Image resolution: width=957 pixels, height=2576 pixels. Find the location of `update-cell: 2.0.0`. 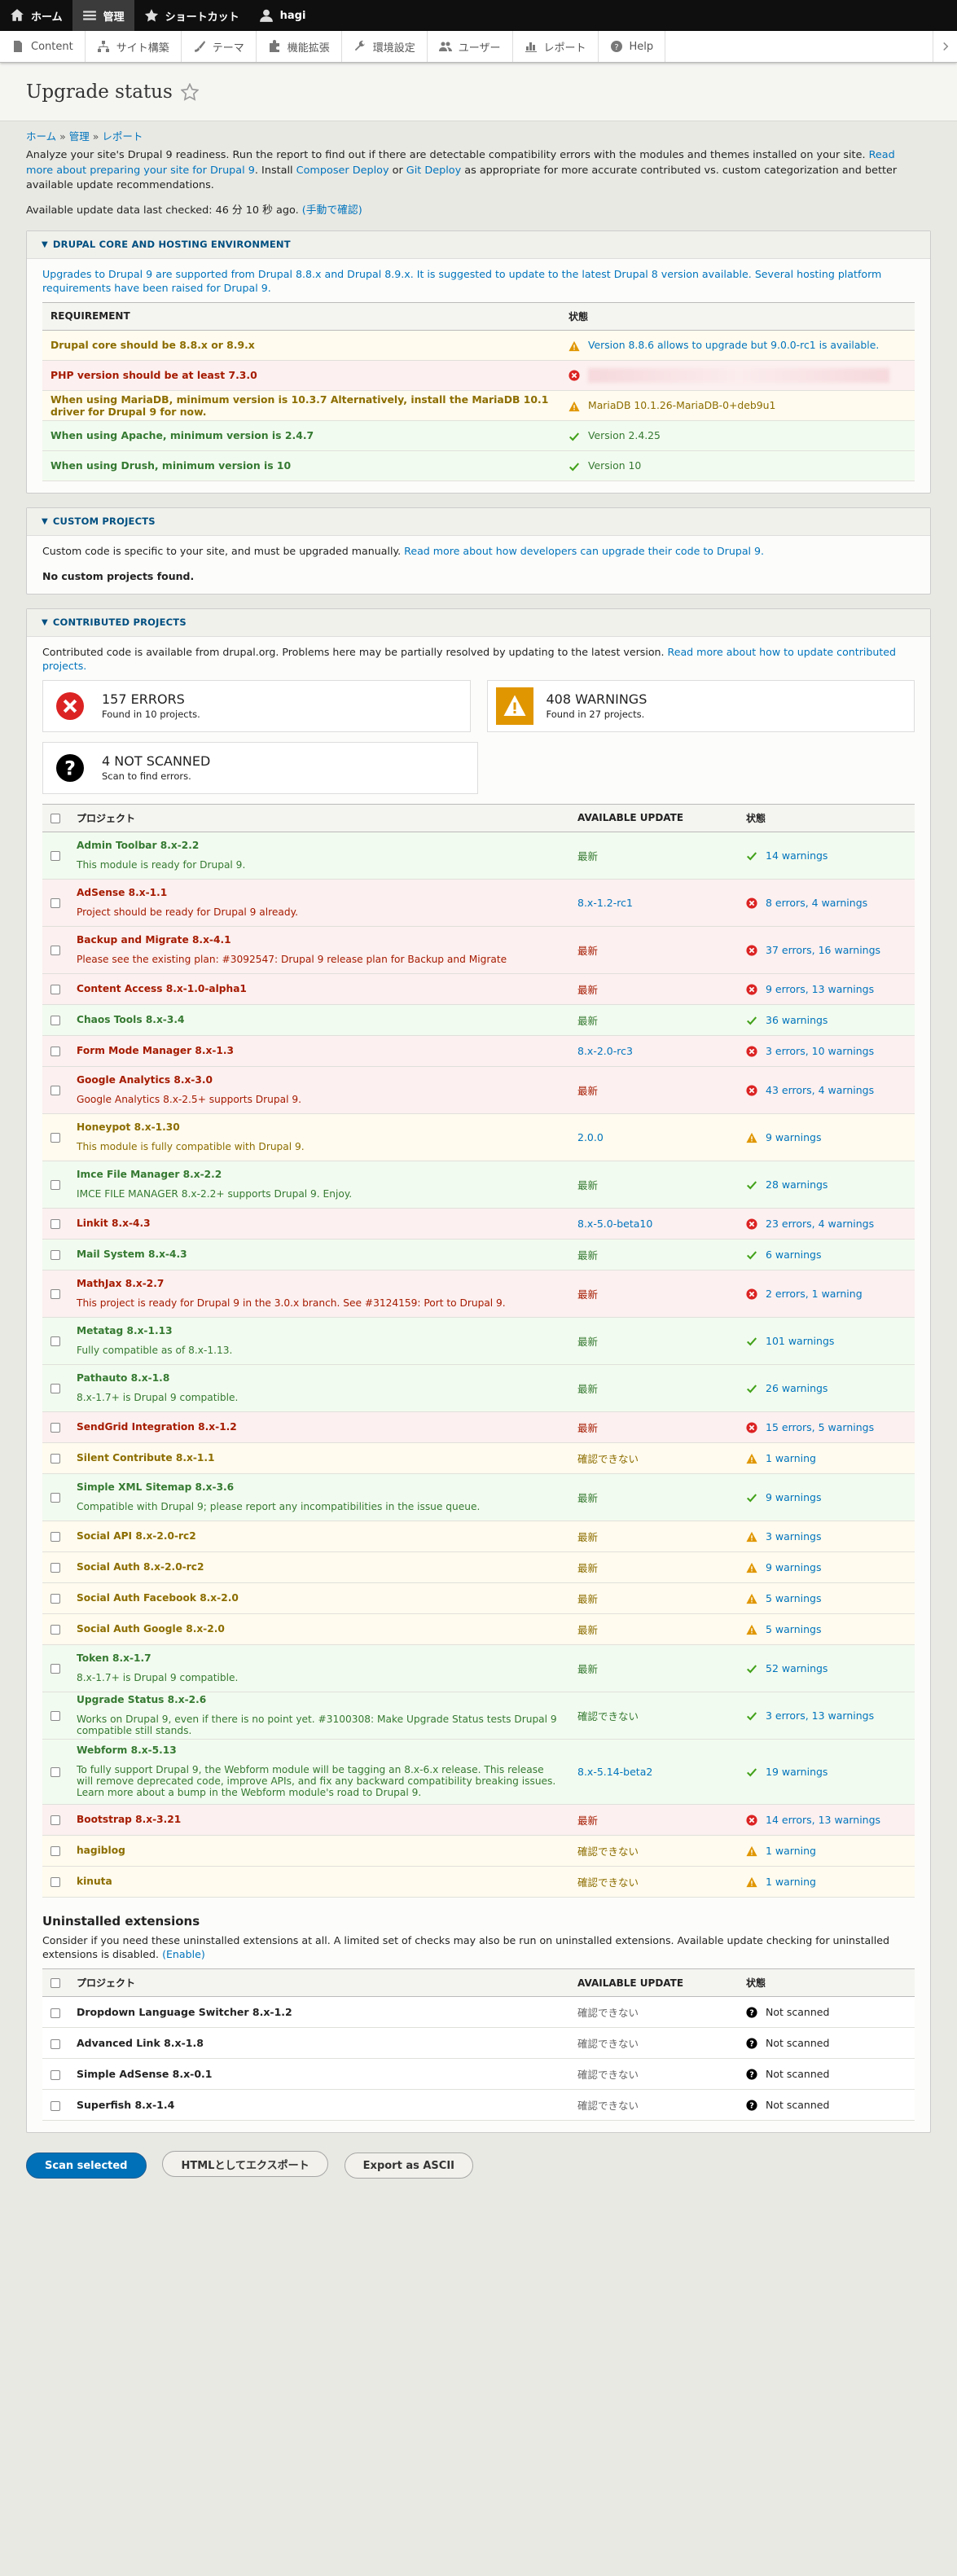

update-cell: 2.0.0 is located at coordinates (653, 1137).